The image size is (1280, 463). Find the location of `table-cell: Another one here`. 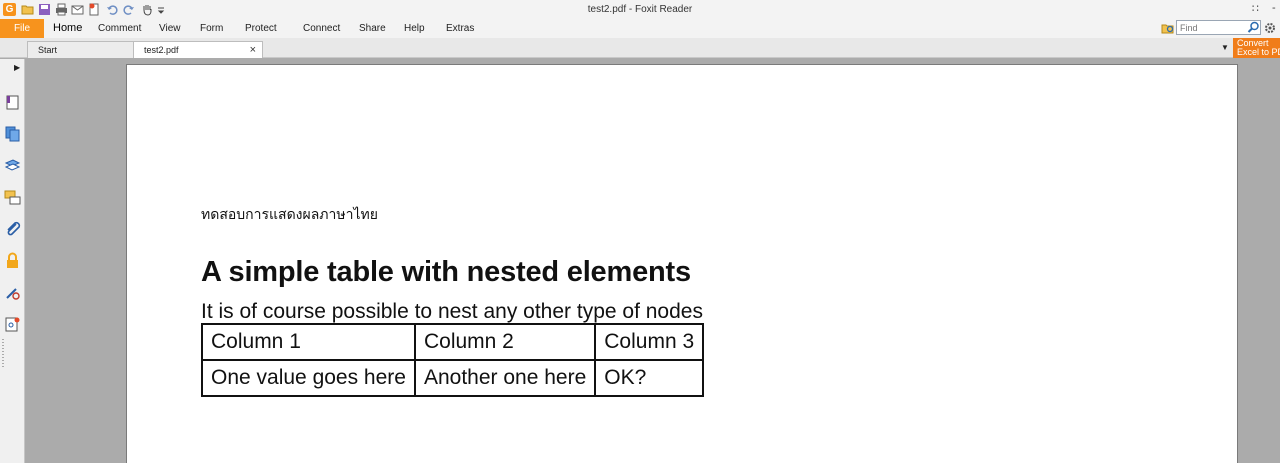

table-cell: Another one here is located at coordinates (505, 378).